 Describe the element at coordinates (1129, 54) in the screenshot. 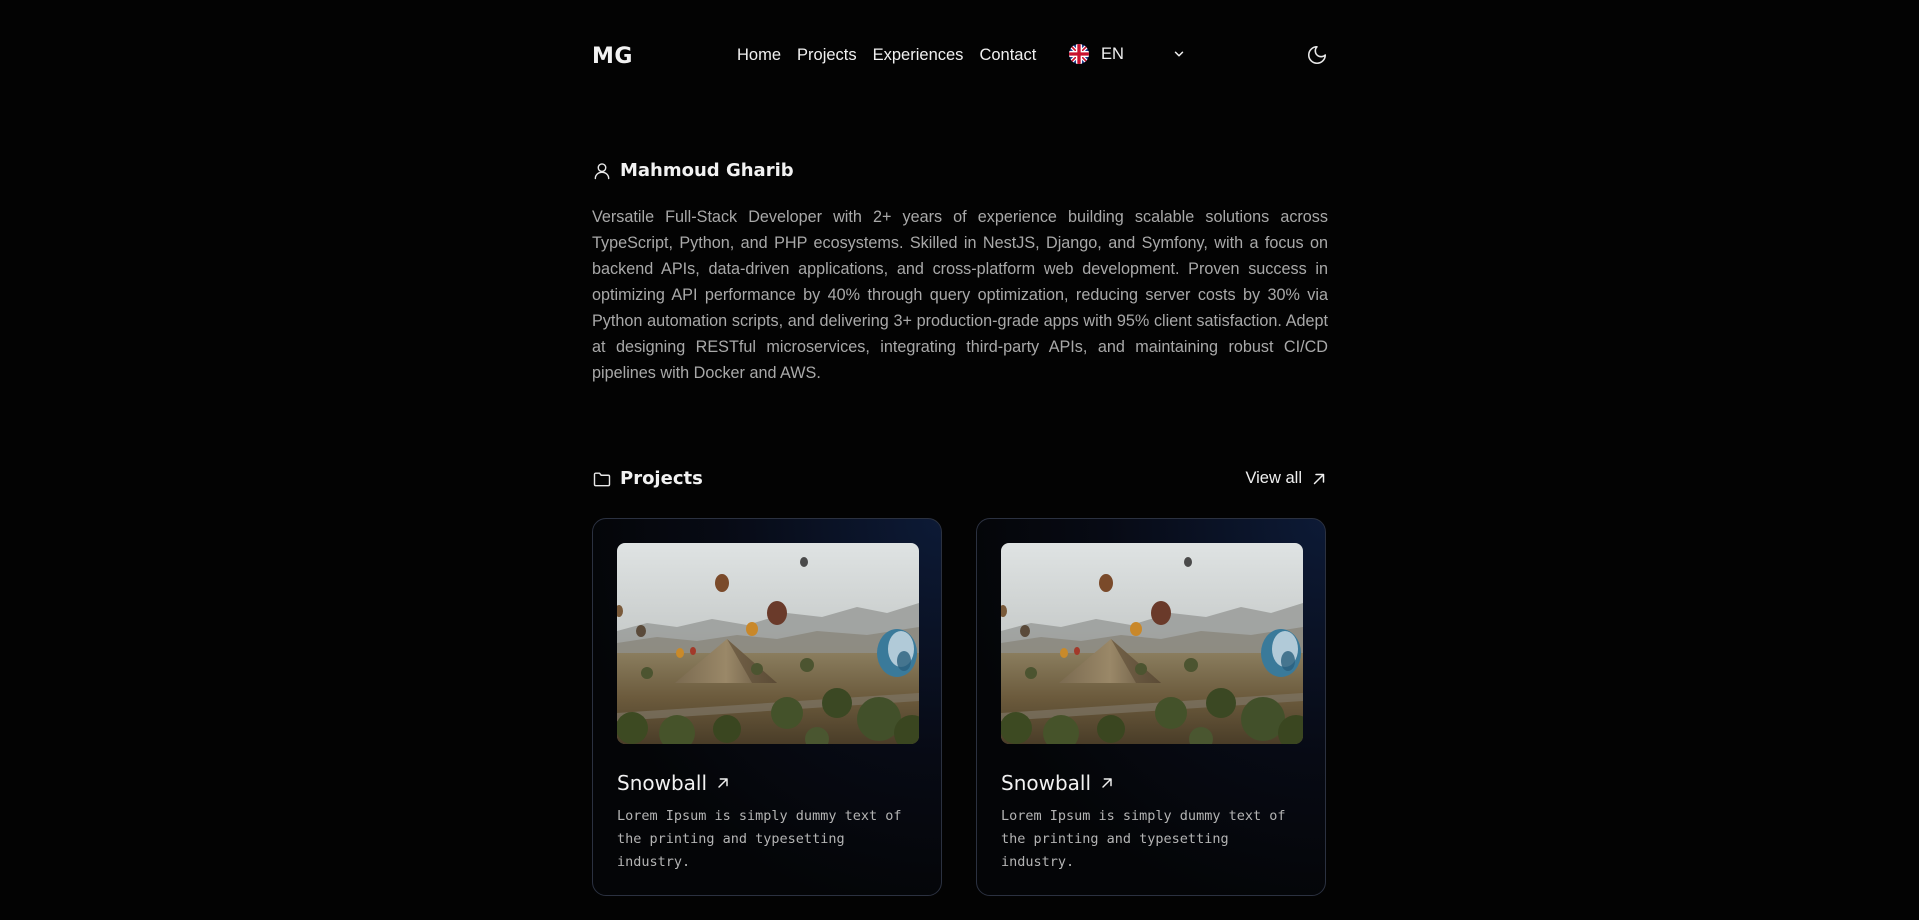

I see `language-select: EN` at that location.